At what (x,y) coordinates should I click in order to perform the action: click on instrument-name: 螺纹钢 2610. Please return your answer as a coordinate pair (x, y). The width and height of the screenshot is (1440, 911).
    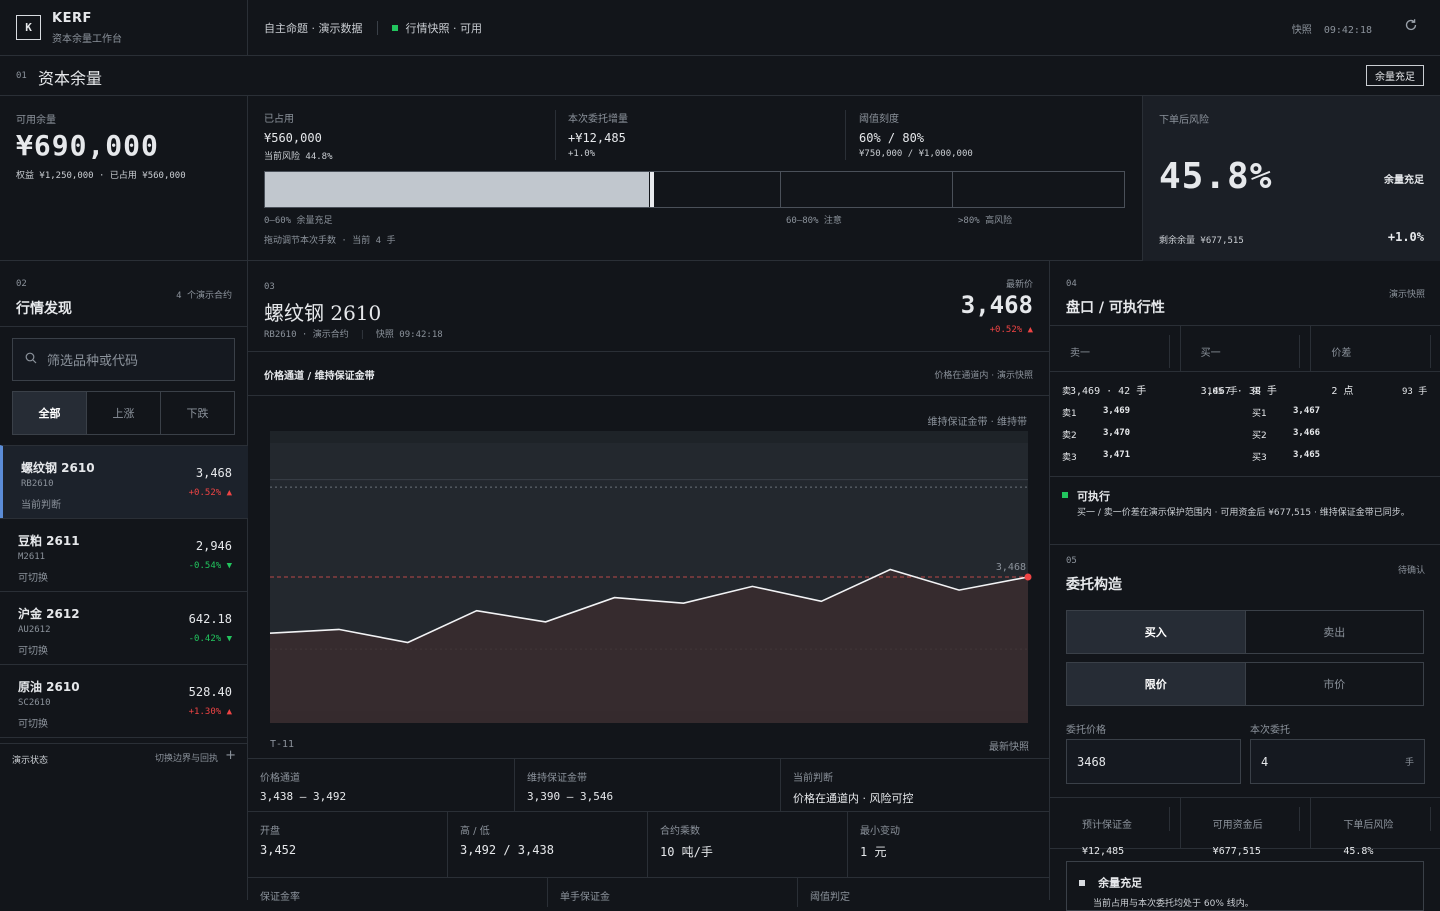
    Looking at the image, I should click on (323, 313).